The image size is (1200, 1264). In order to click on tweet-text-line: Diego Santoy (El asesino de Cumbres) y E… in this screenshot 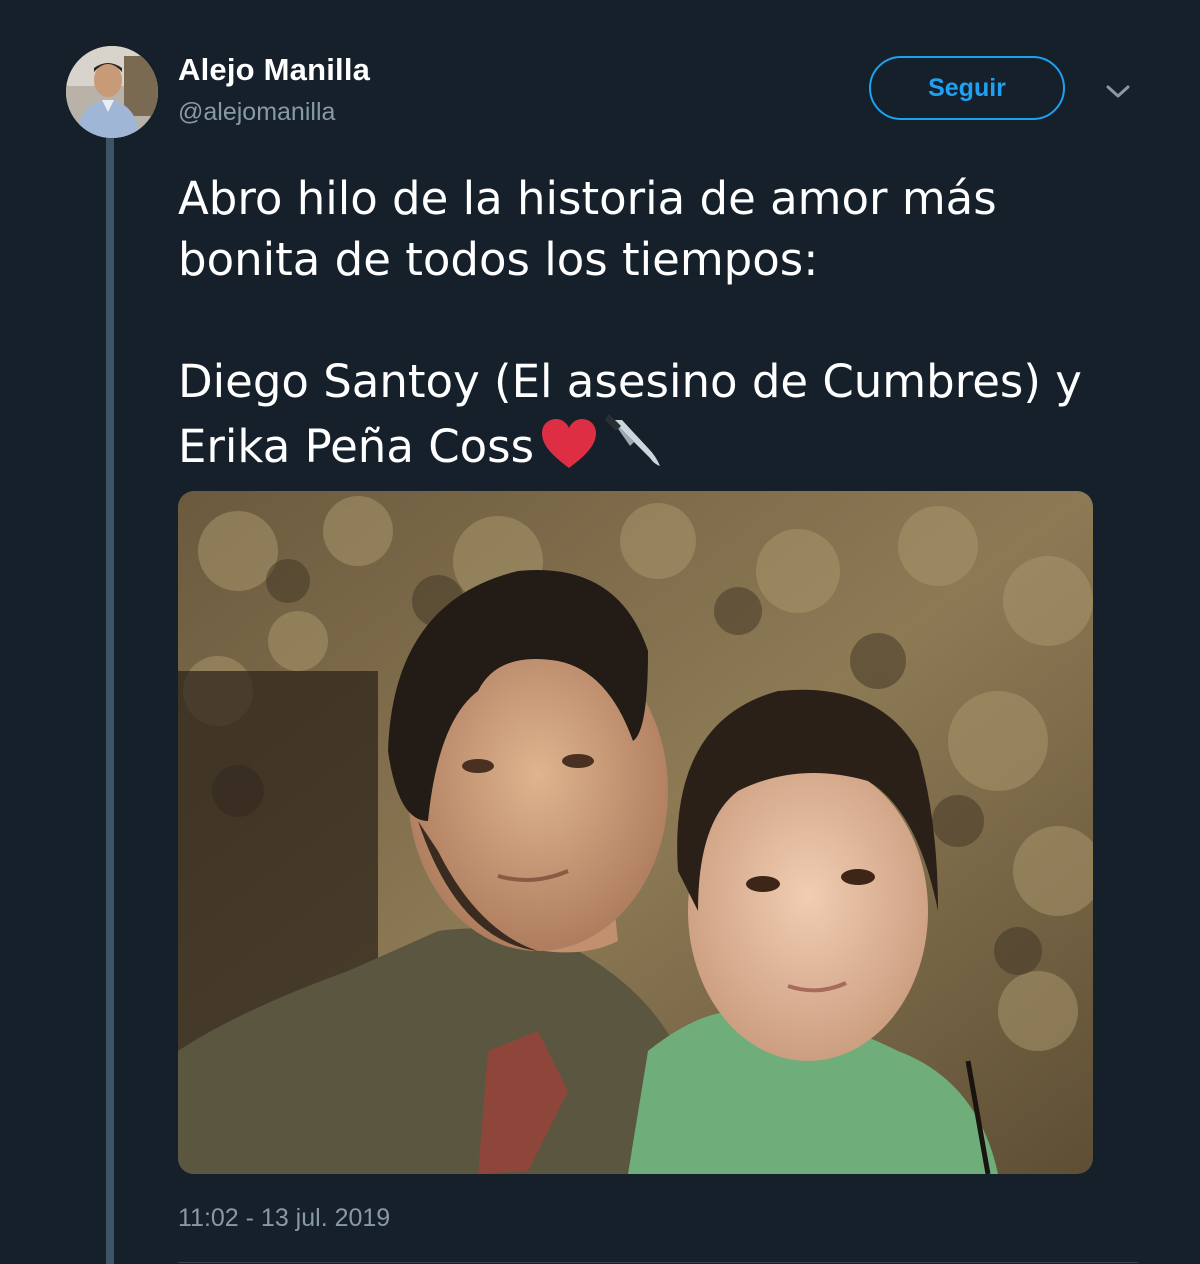, I will do `click(658, 418)`.